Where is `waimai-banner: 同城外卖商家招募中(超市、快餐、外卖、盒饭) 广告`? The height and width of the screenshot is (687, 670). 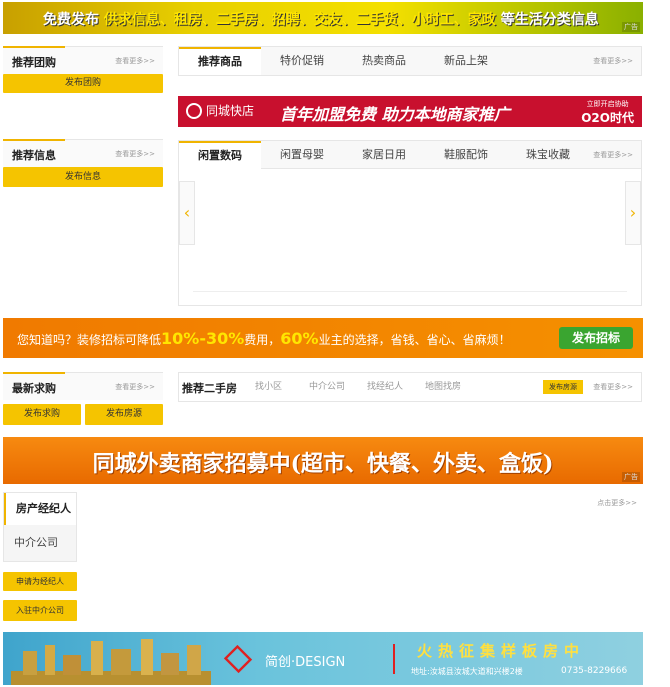
waimai-banner: 同城外卖商家招募中(超市、快餐、外卖、盒饭) 广告 is located at coordinates (323, 460).